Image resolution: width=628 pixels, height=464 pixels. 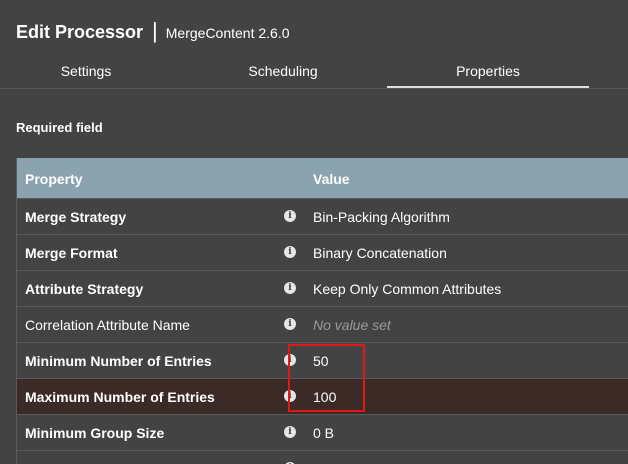 I want to click on property-name: Minimum Number of Entries, so click(x=118, y=361).